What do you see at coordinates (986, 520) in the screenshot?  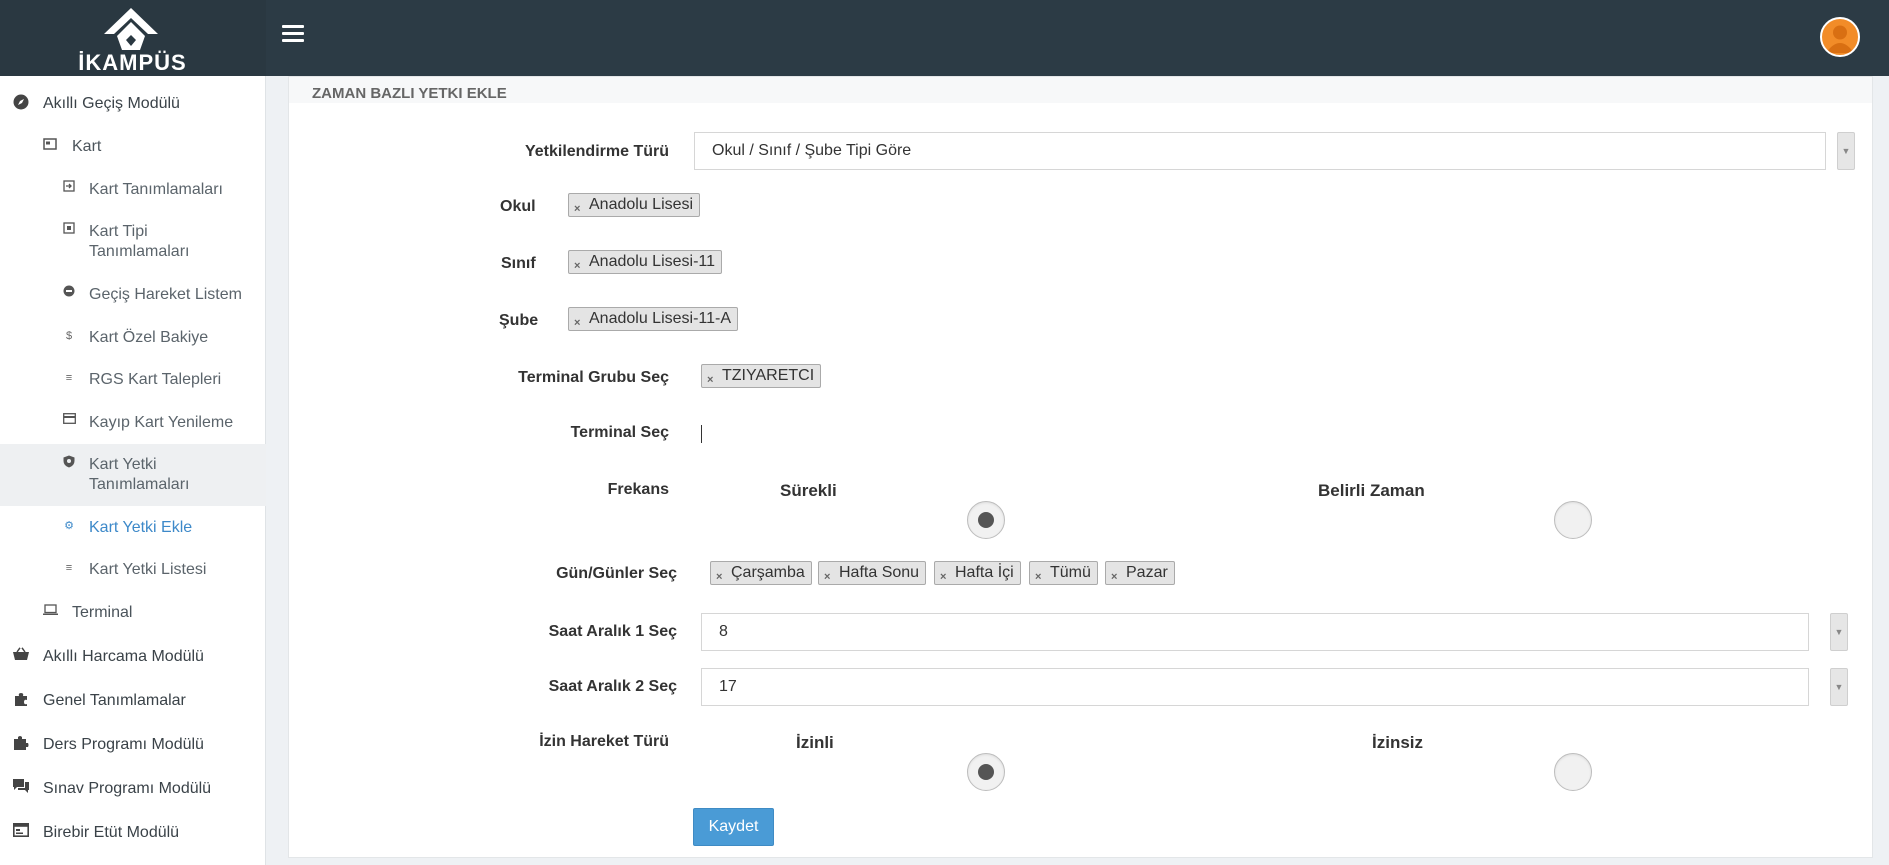 I see `frekans-surekli-radio` at bounding box center [986, 520].